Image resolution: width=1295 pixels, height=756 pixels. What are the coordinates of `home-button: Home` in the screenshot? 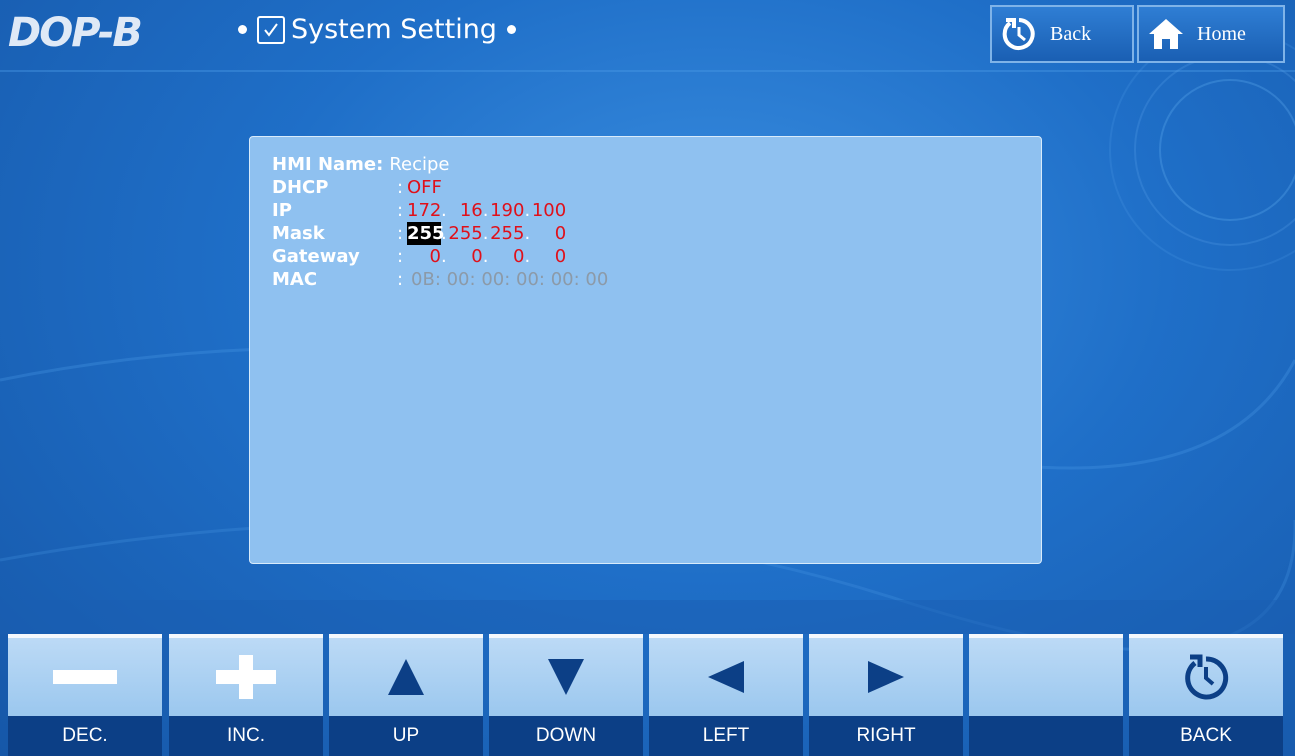 It's located at (1211, 34).